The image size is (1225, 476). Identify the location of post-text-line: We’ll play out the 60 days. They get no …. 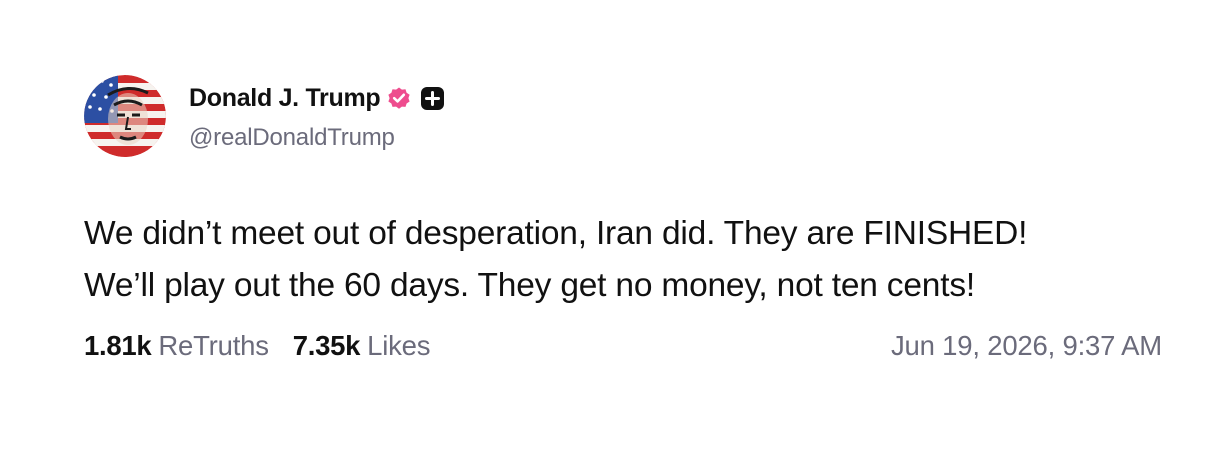
(529, 285).